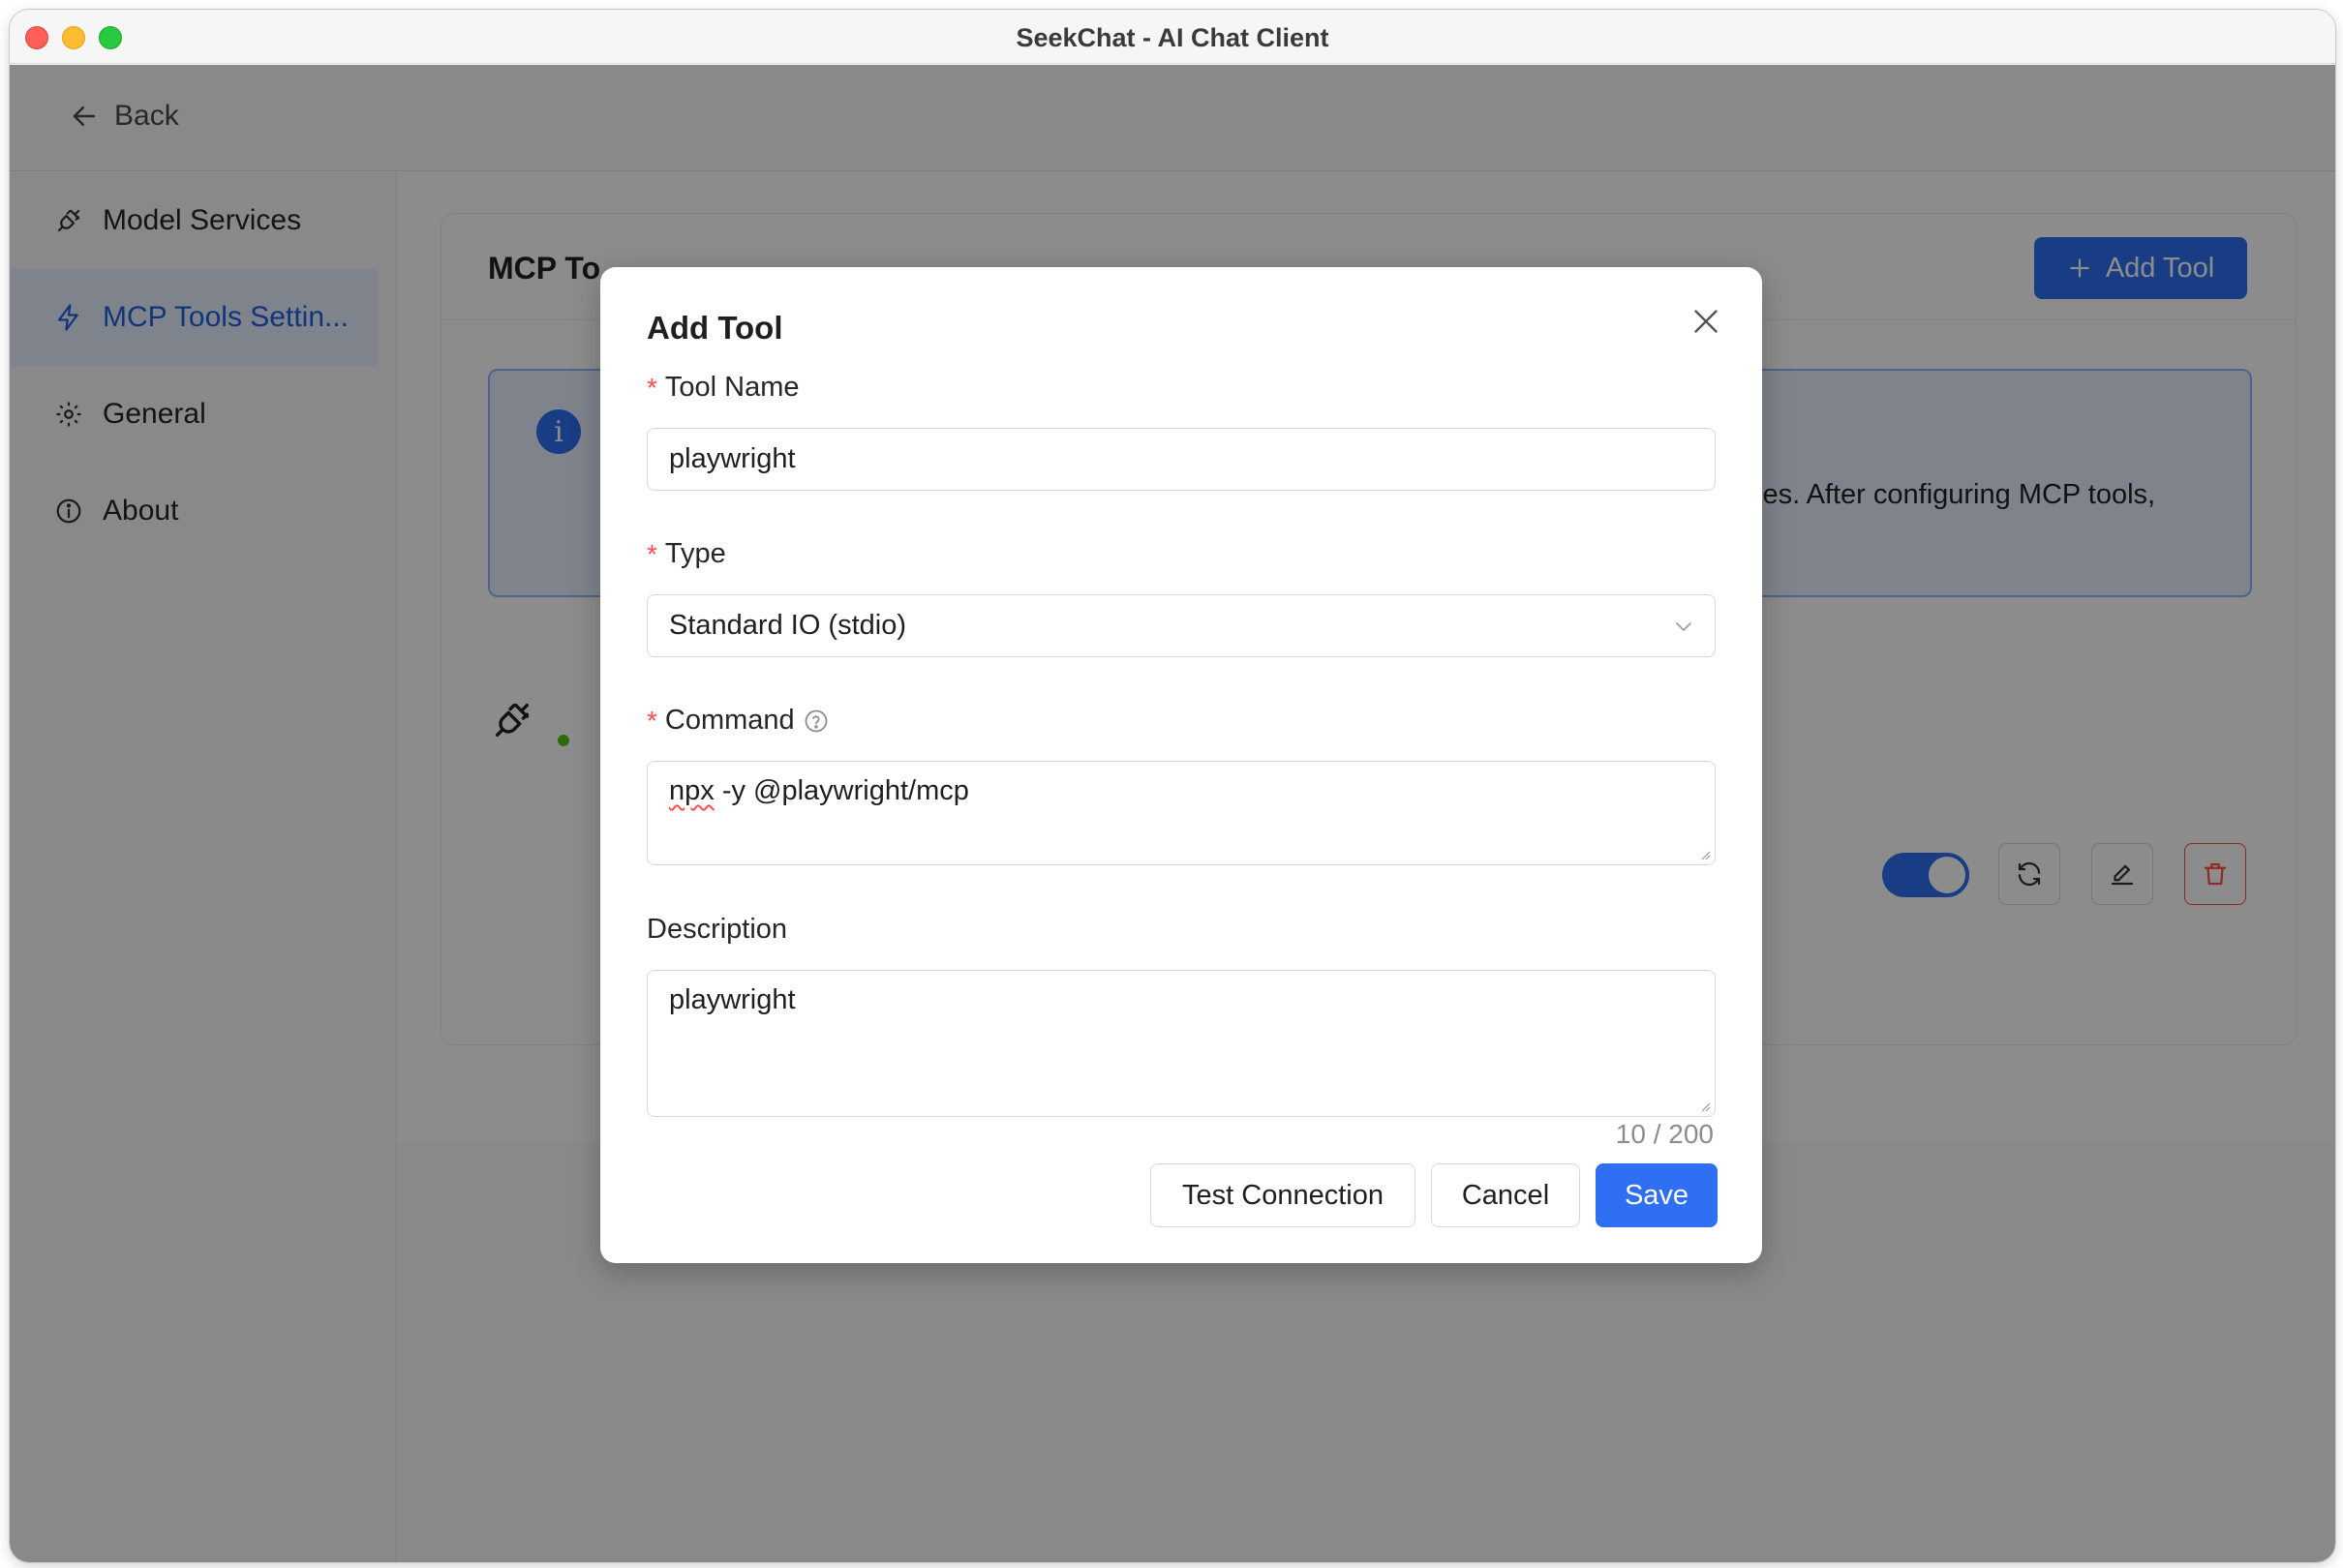  I want to click on command-value-misspelled: npx, so click(692, 790).